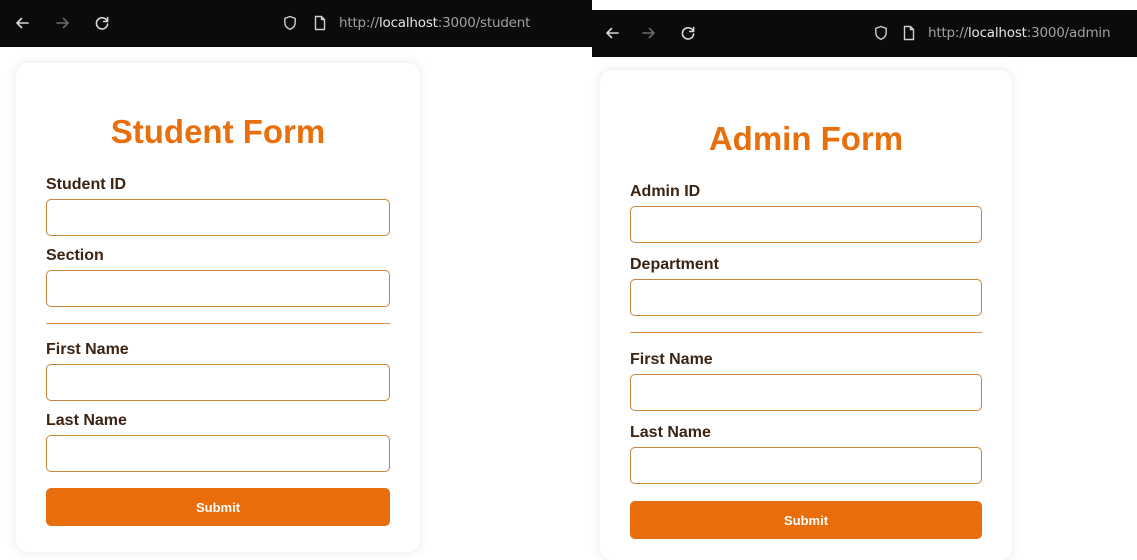 Image resolution: width=1137 pixels, height=560 pixels. Describe the element at coordinates (806, 297) in the screenshot. I see `department-input` at that location.